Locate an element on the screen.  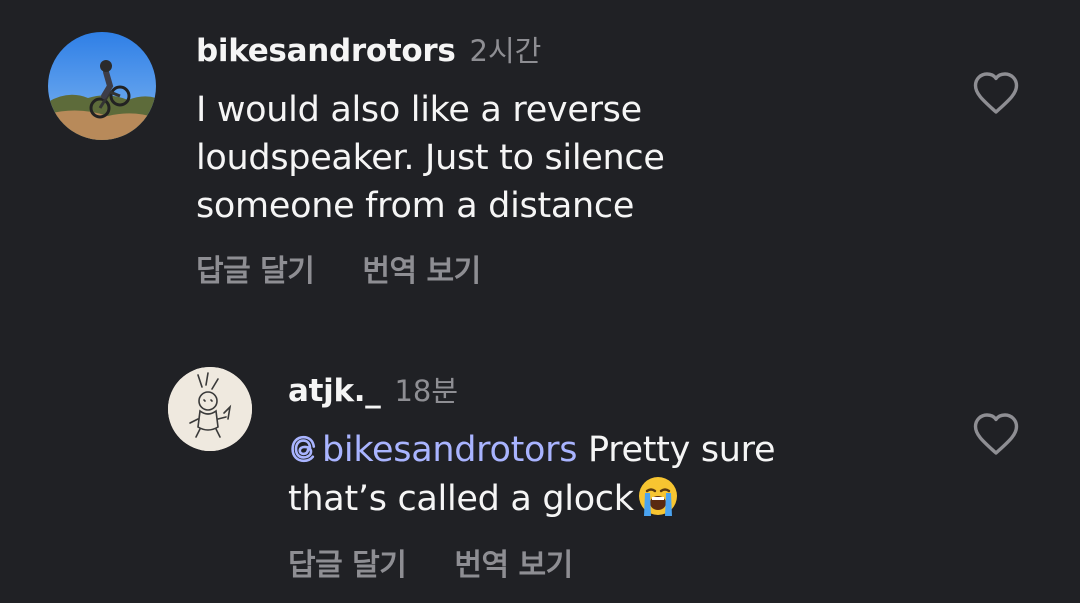
comment-line: loudspeaker. Just to silence is located at coordinates (430, 158).